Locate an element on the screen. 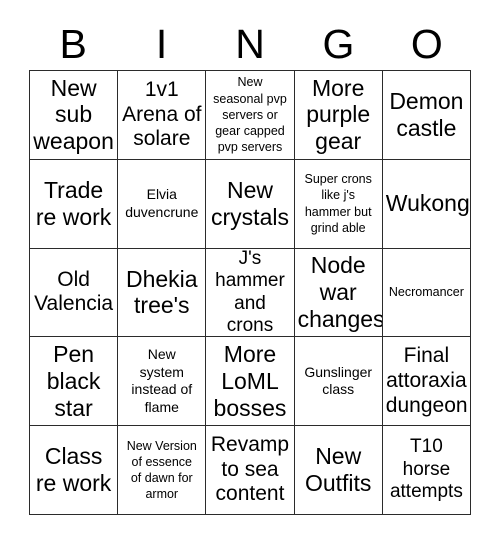 The image size is (500, 544). bingo-cell-label: New Version of essence of dawn for armor is located at coordinates (161, 470).